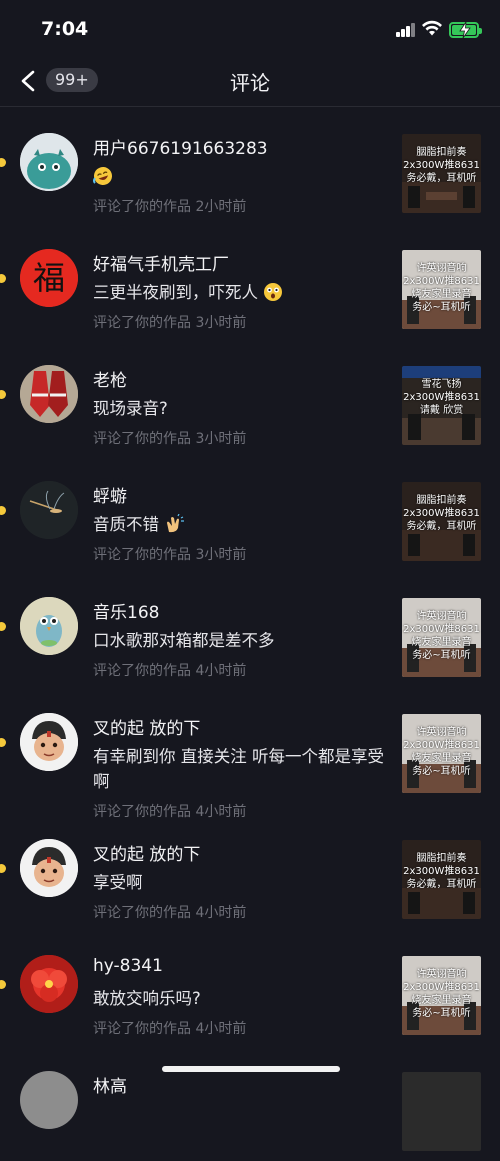 This screenshot has width=500, height=1161. What do you see at coordinates (184, 640) in the screenshot?
I see `comment-text: 口水歌那对箱都是差不多` at bounding box center [184, 640].